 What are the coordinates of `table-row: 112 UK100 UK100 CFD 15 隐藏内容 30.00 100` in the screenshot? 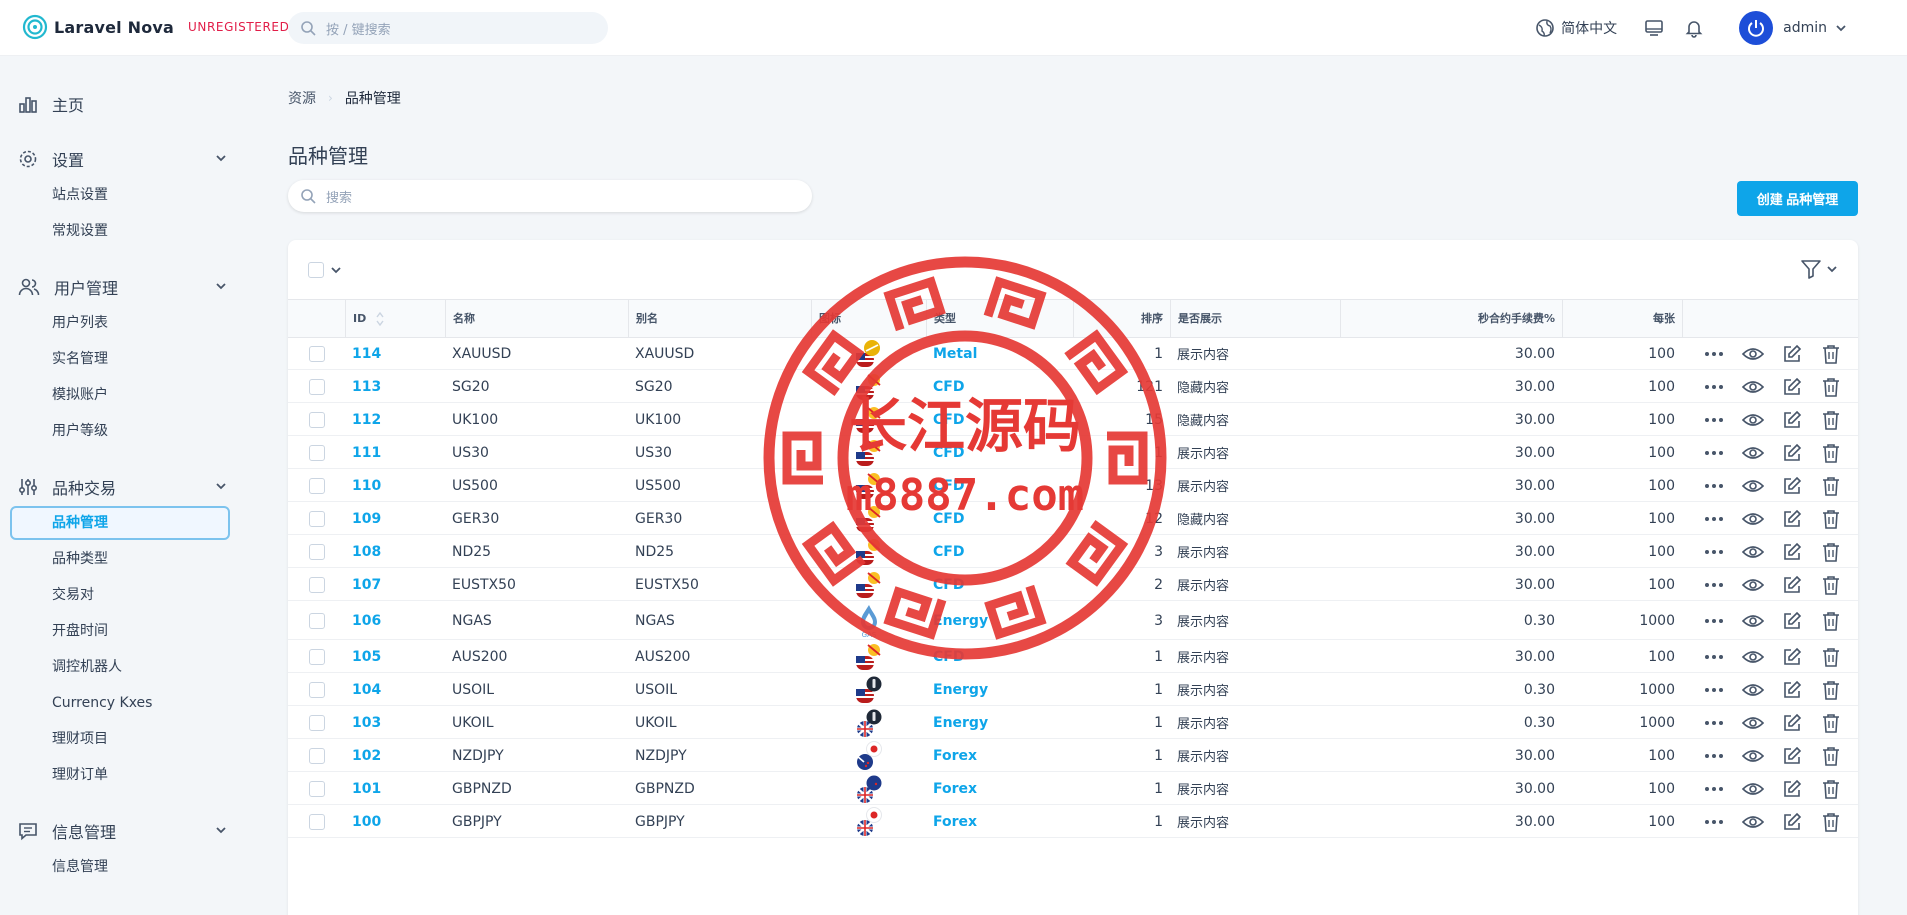 It's located at (1073, 420).